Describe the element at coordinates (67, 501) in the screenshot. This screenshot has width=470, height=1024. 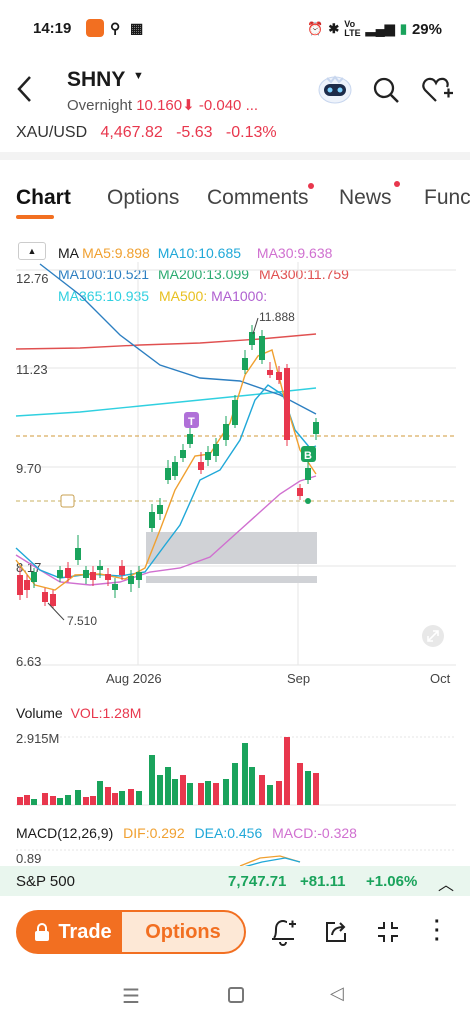
I see `cost-marker-icon` at that location.